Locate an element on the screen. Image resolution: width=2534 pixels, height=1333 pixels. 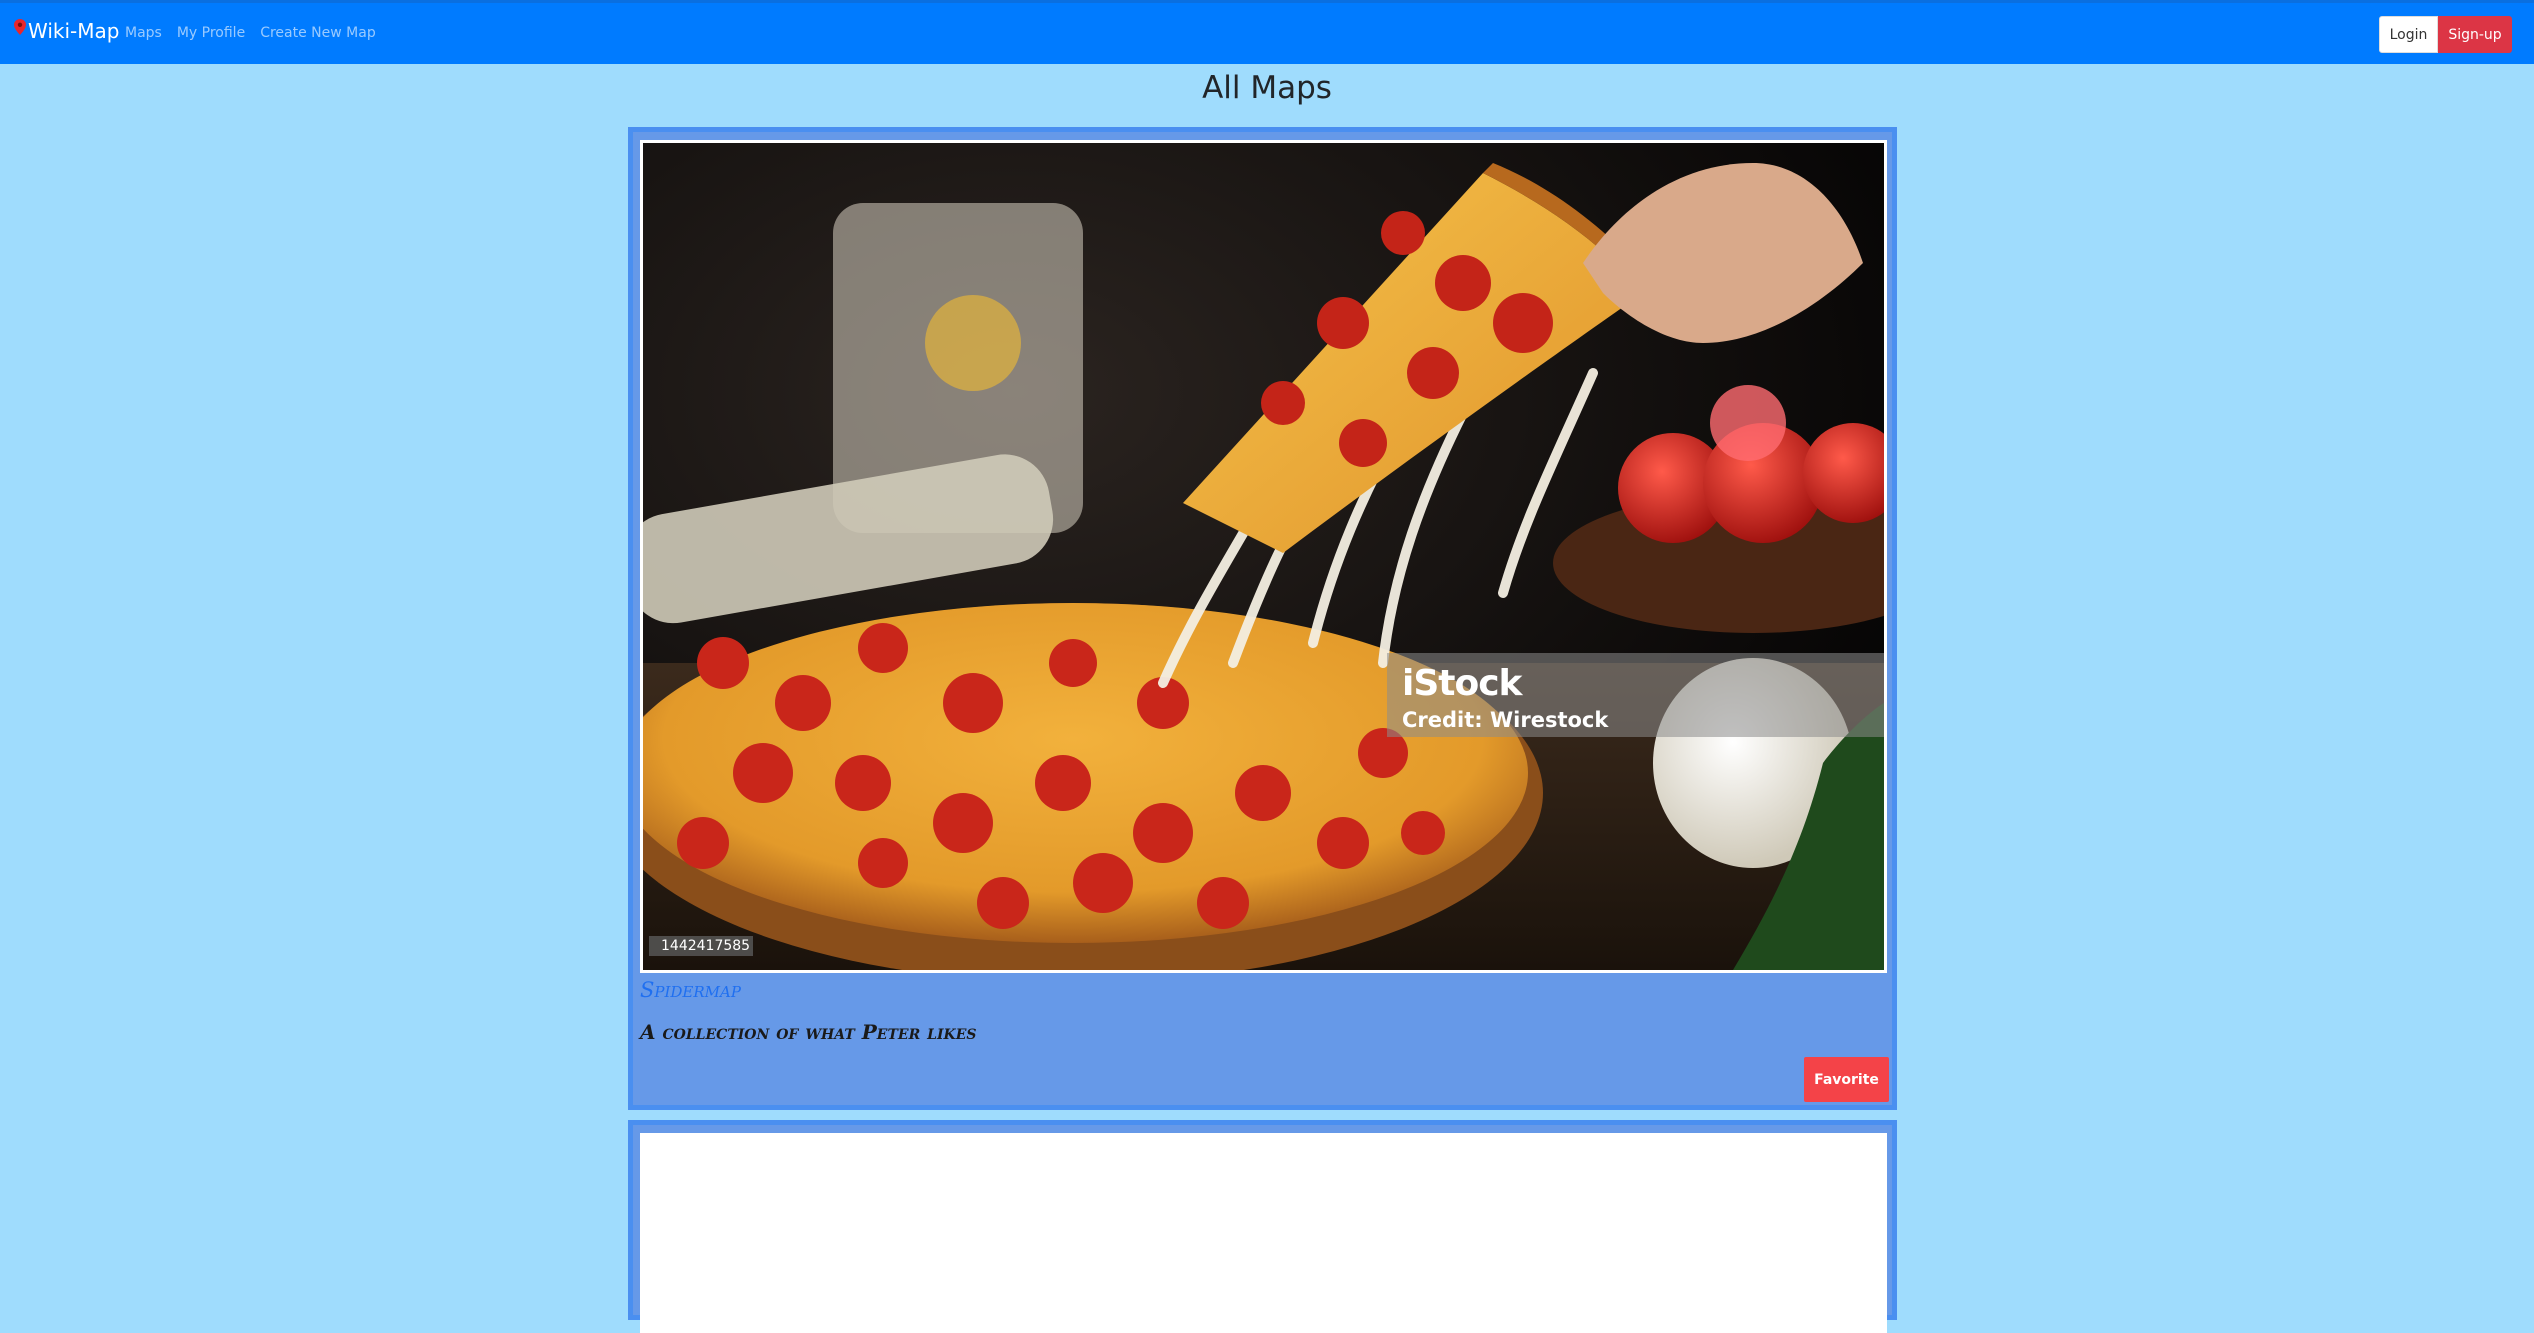
signup-button: Sign-up is located at coordinates (2475, 34).